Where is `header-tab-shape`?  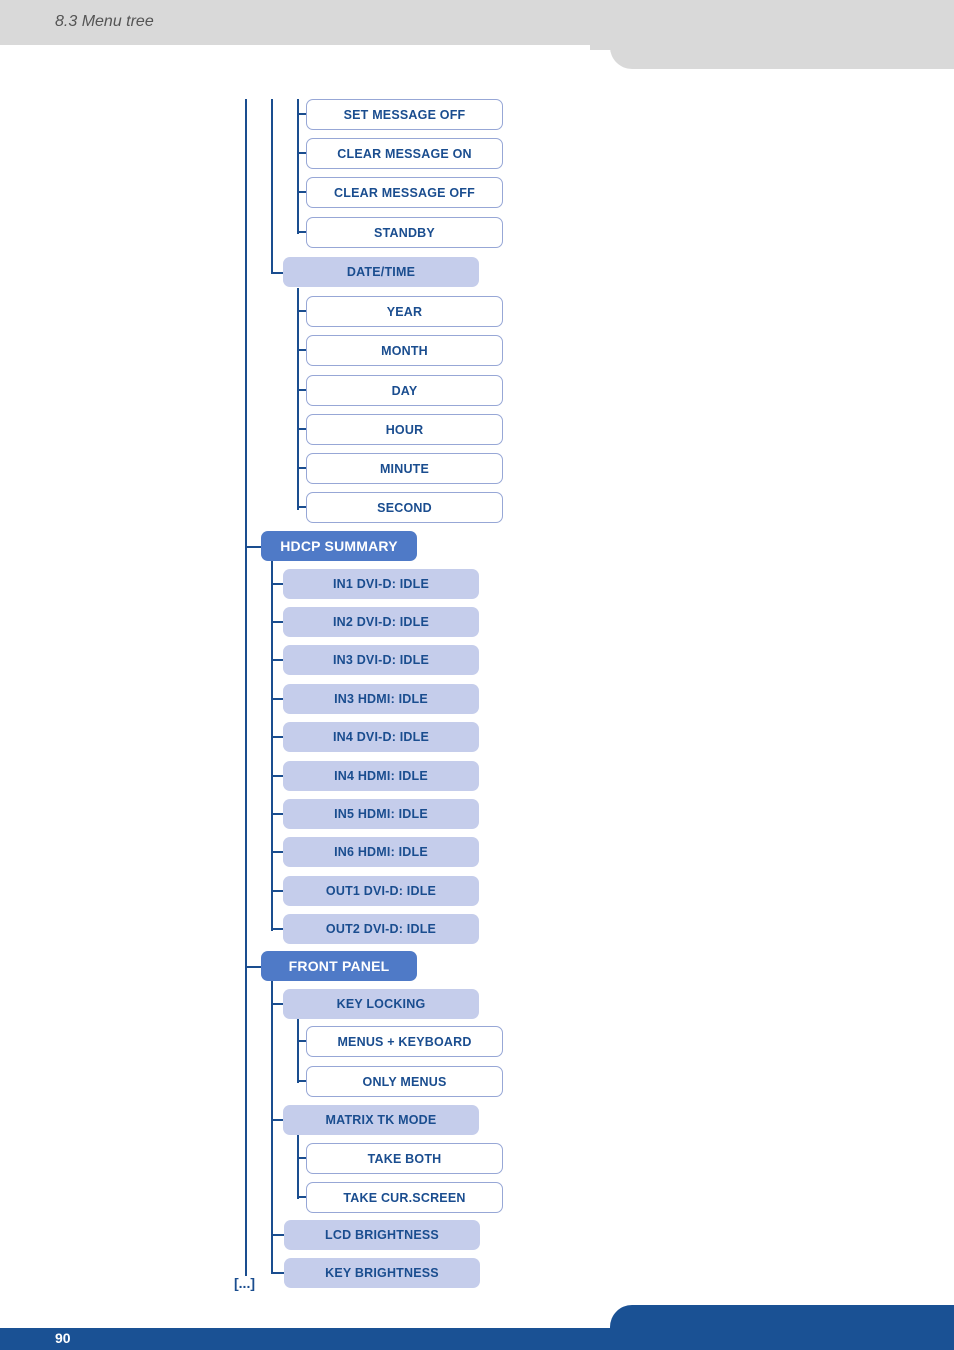 header-tab-shape is located at coordinates (772, 54).